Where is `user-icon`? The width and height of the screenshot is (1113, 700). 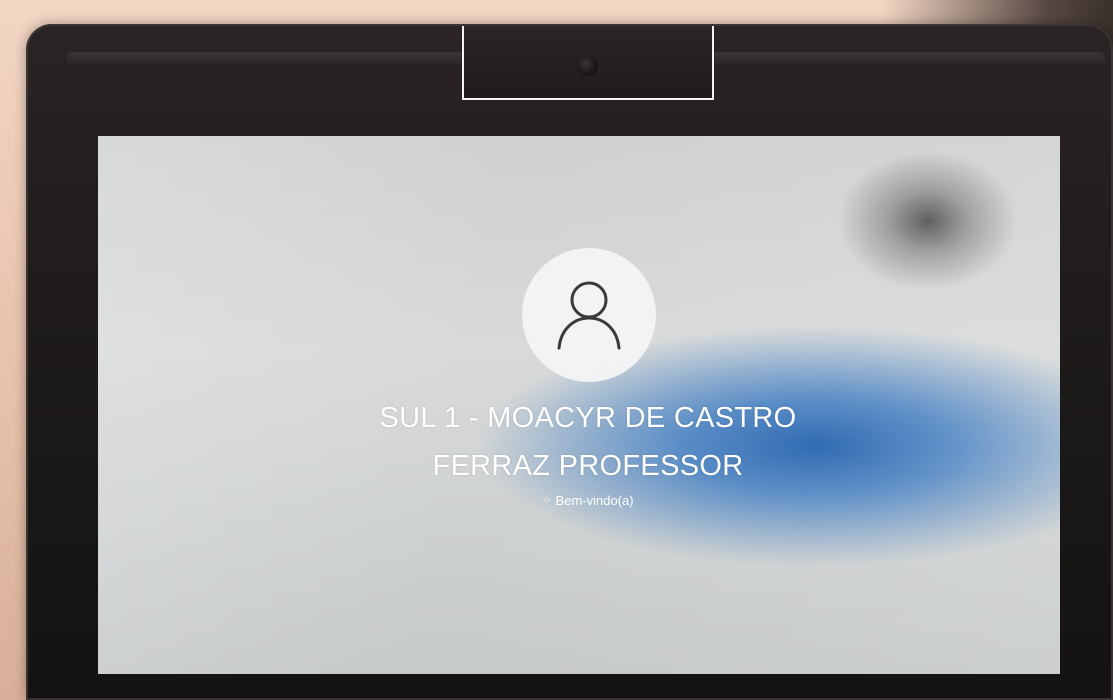 user-icon is located at coordinates (589, 315).